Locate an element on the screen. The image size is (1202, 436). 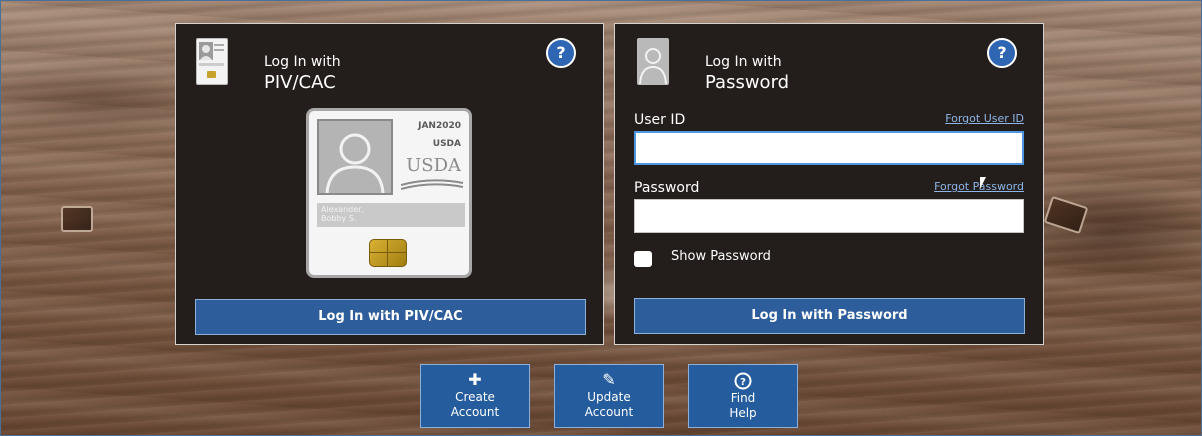
show-password-checkbox is located at coordinates (643, 259).